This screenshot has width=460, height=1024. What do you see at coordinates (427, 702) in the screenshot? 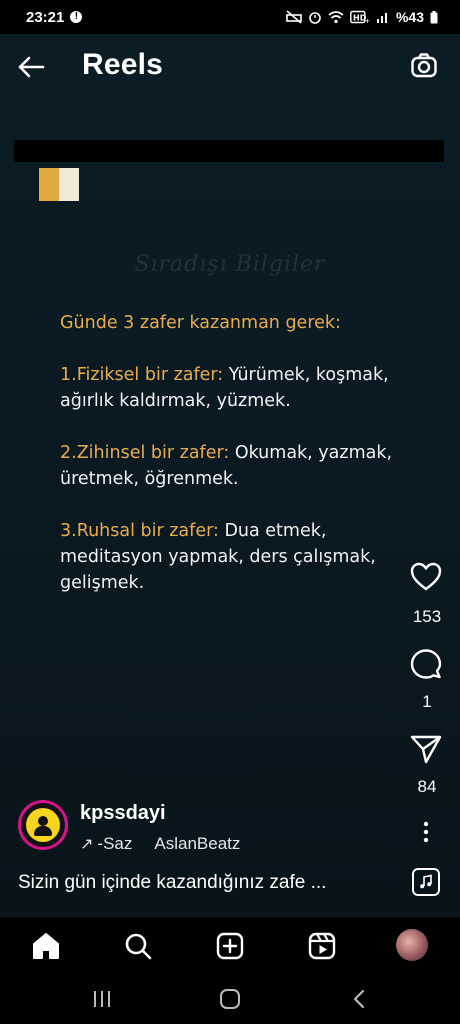
I see `comment-count: 1` at bounding box center [427, 702].